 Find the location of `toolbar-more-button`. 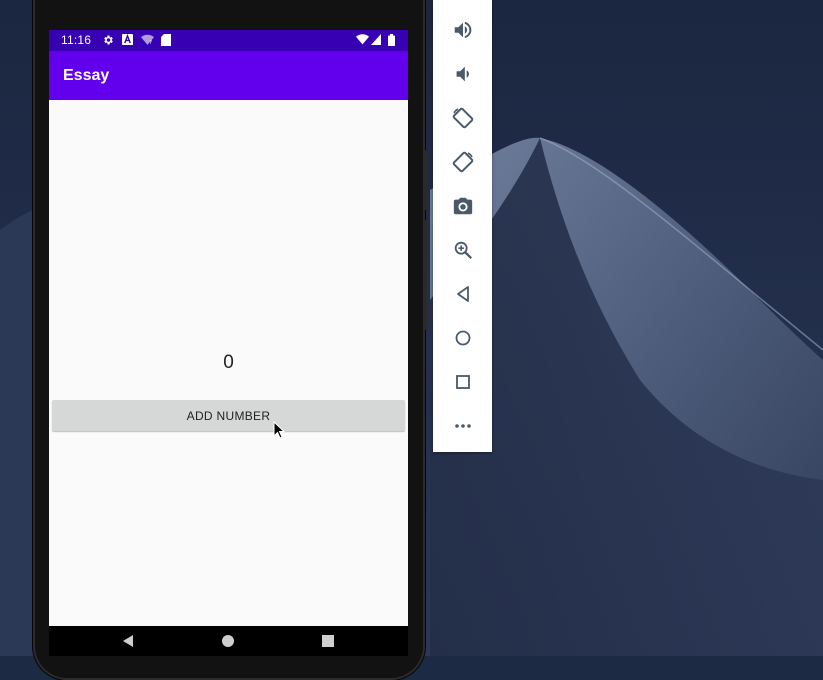

toolbar-more-button is located at coordinates (462, 426).